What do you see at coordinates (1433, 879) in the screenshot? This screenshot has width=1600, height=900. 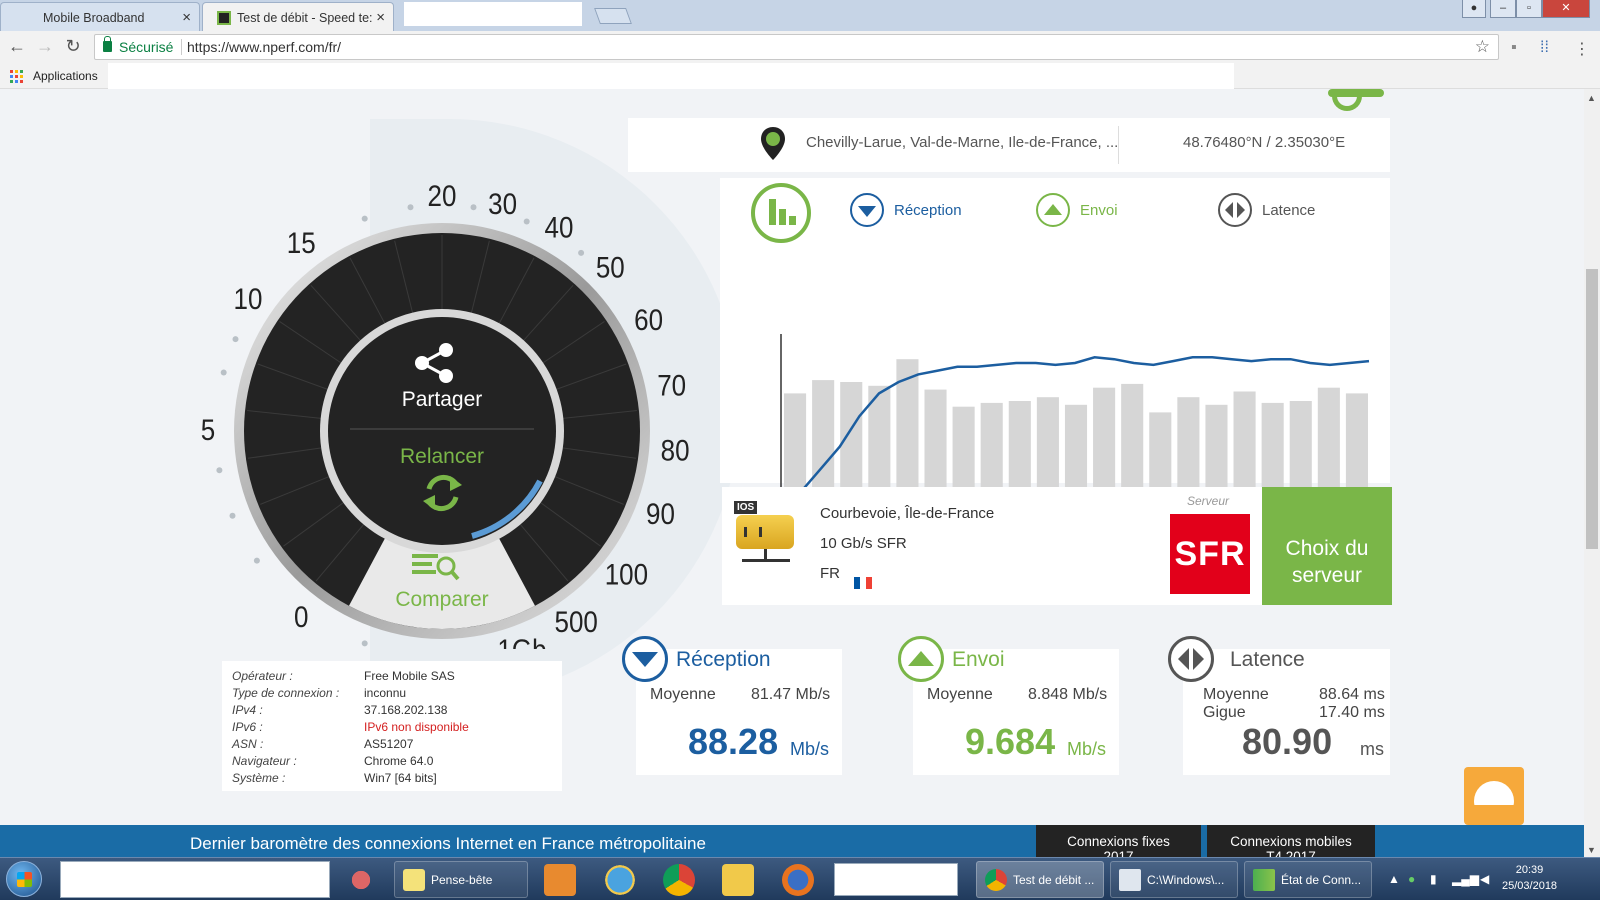 I see `tray-battery-icon: ▮` at bounding box center [1433, 879].